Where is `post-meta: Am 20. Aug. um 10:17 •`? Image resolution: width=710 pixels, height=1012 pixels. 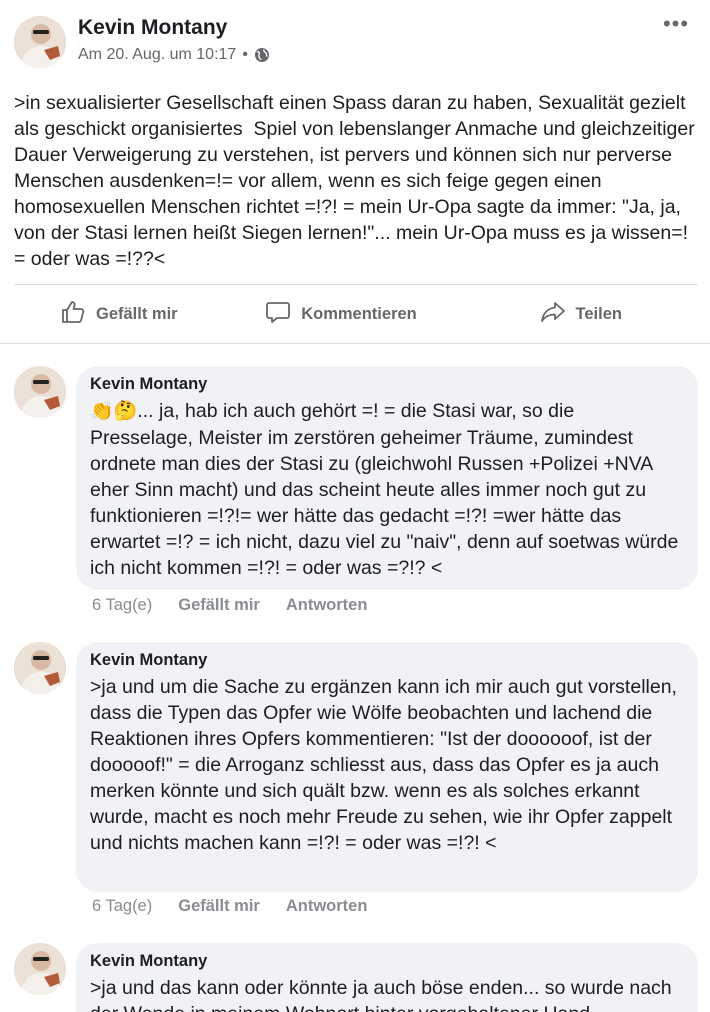 post-meta: Am 20. Aug. um 10:17 • is located at coordinates (174, 55).